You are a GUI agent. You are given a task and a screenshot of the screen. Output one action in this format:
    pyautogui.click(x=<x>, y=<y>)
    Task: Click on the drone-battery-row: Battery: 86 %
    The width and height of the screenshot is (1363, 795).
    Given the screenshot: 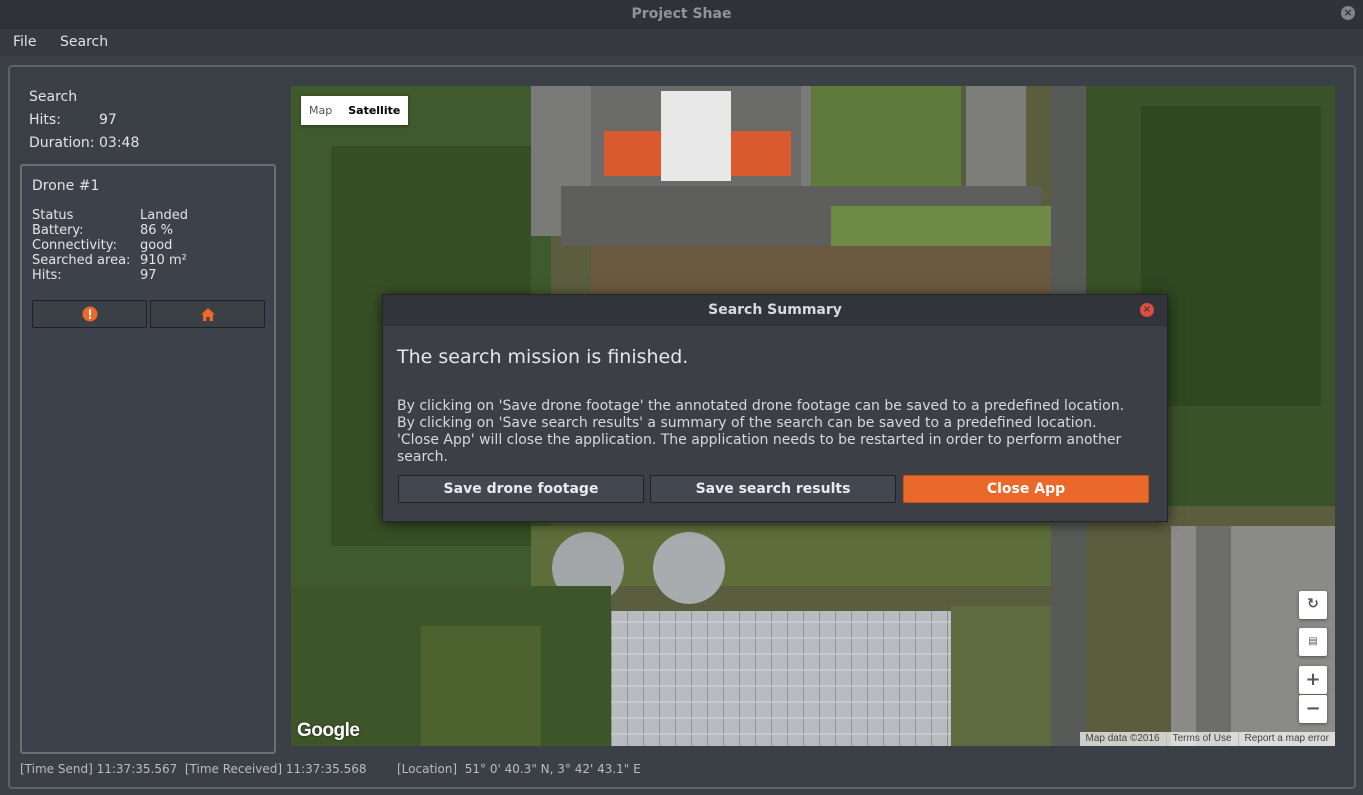 What is the action you would take?
    pyautogui.click(x=110, y=230)
    